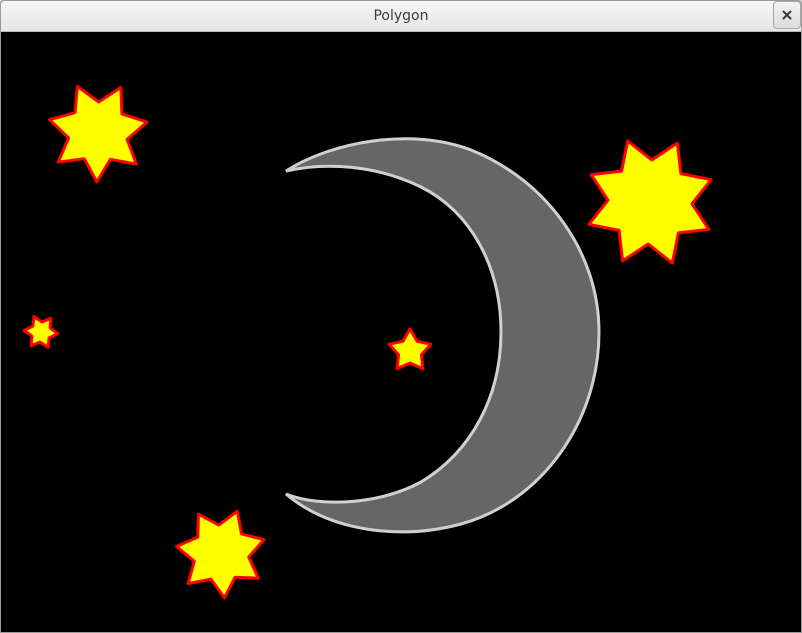 The height and width of the screenshot is (633, 802). I want to click on star-top-right, so click(650, 202).